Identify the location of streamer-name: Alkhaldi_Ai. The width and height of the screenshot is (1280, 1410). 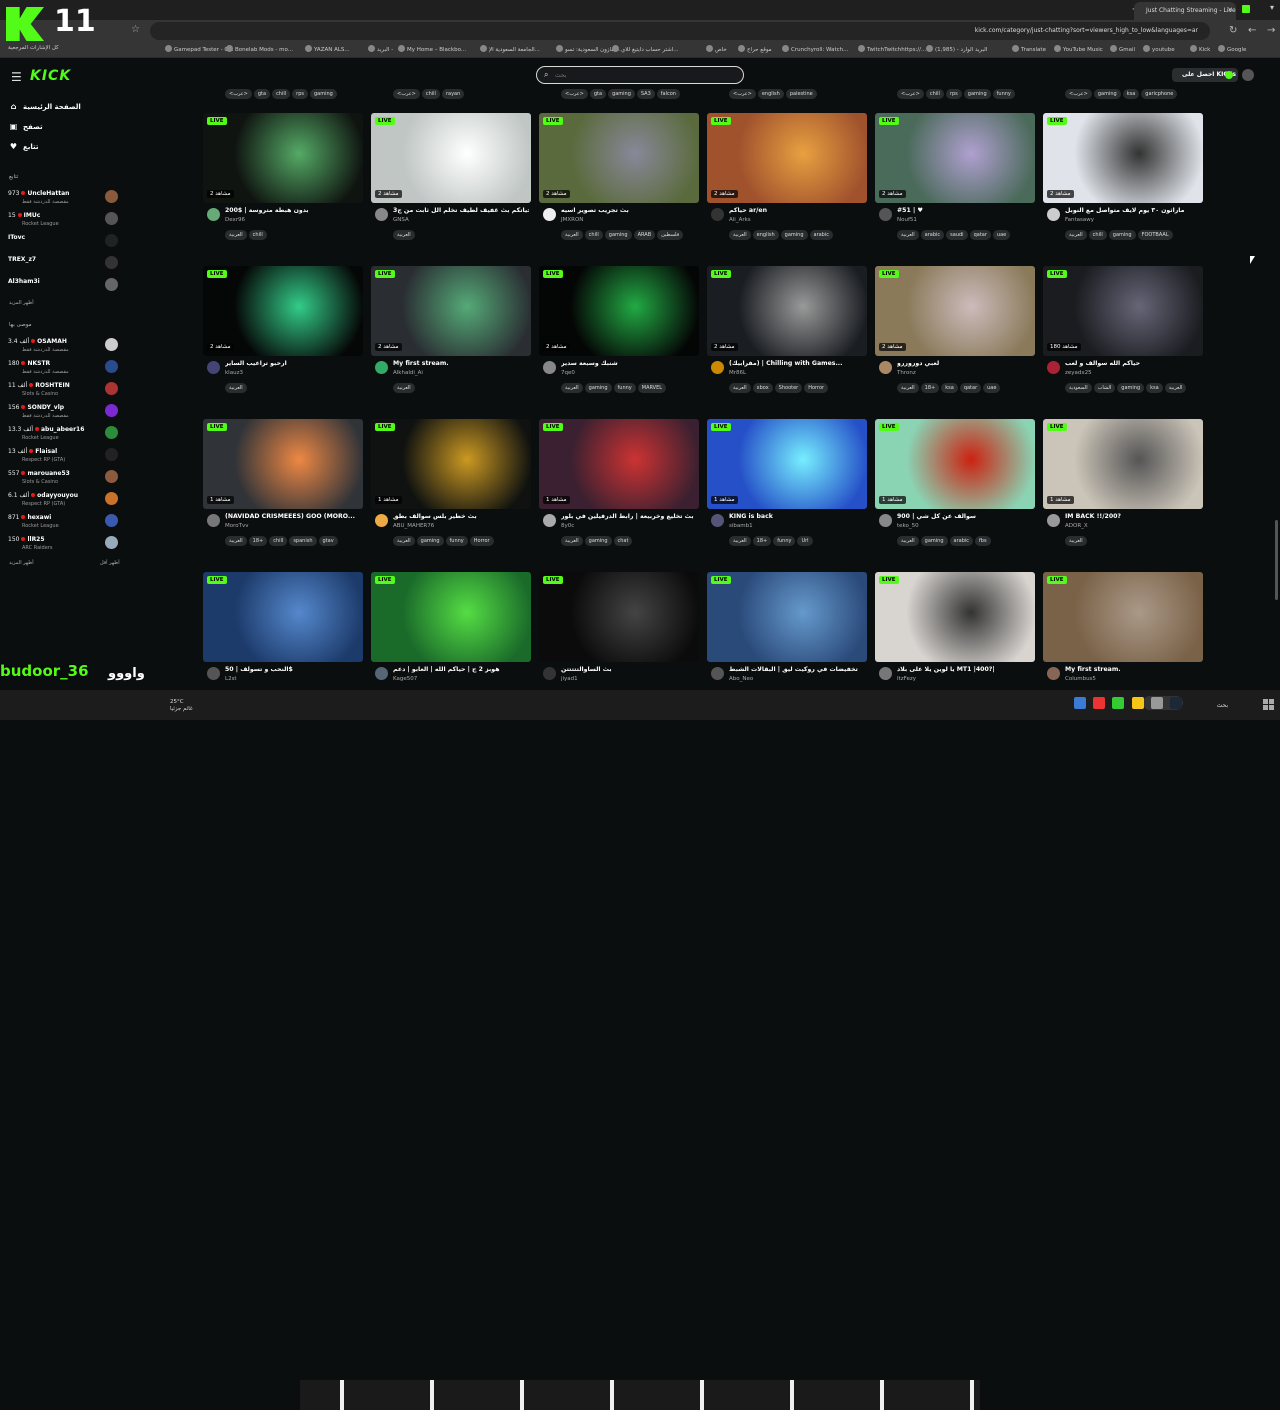
(408, 373).